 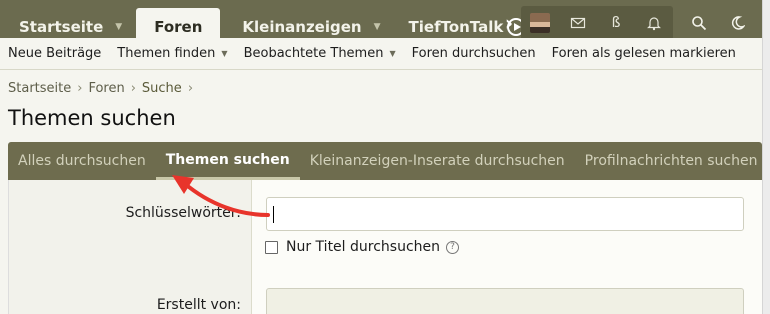 I want to click on subnav-new-posts: Neue Beiträge, so click(x=54, y=53).